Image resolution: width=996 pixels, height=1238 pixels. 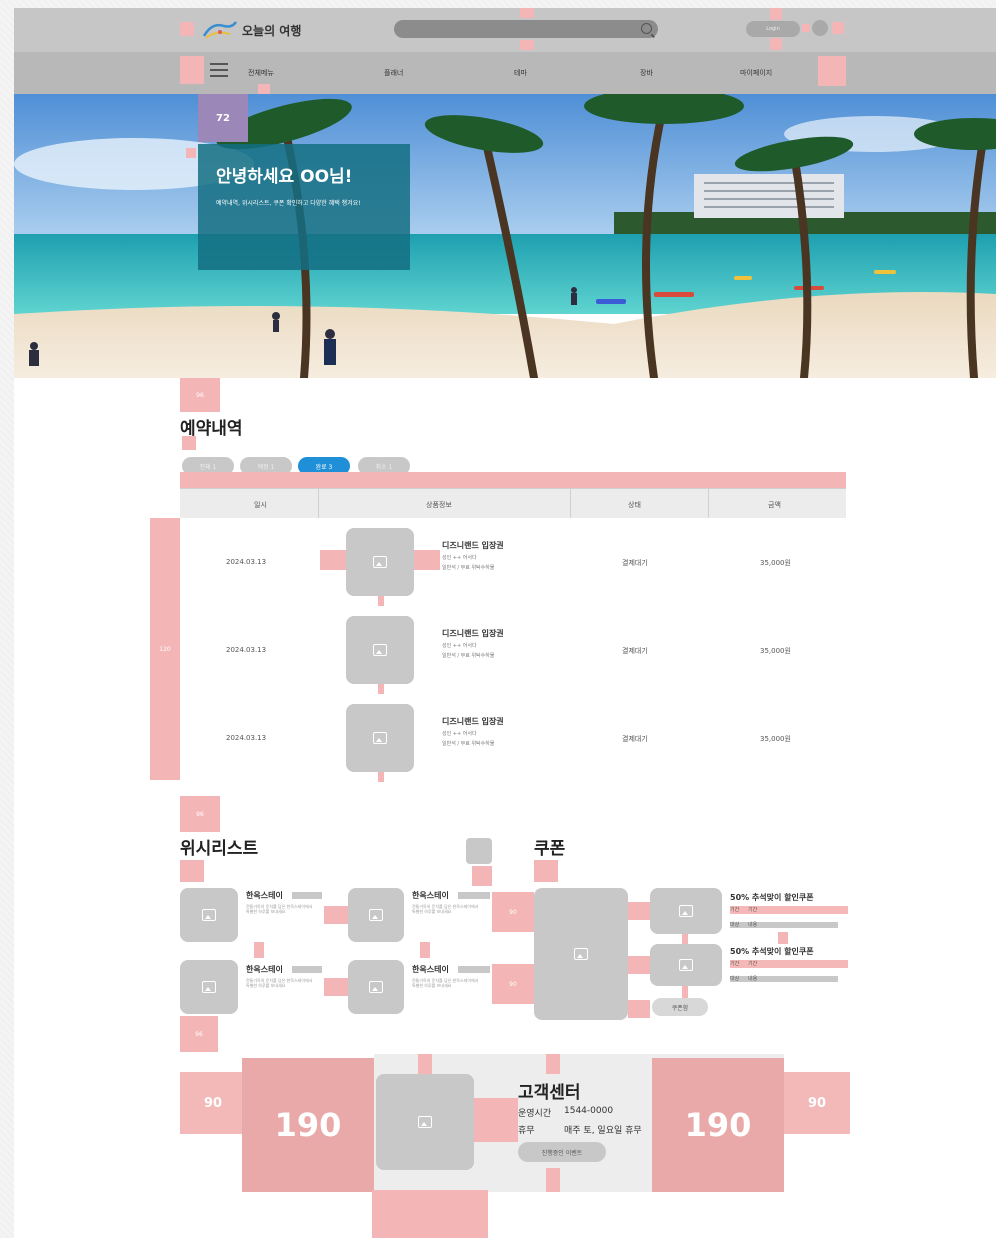 I want to click on row-price: 35,000원, so click(x=775, y=563).